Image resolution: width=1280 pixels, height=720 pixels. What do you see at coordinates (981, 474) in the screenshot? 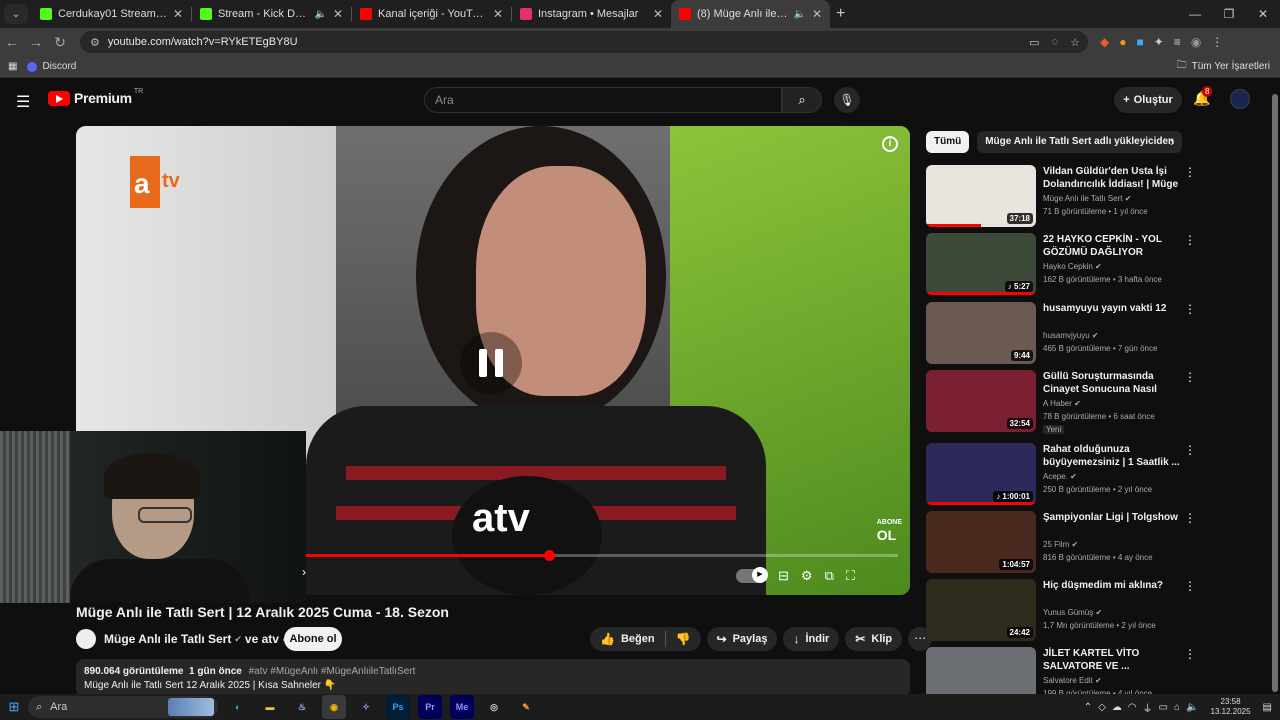
I see `video-thumbnail: ♪ 1:00:01` at bounding box center [981, 474].